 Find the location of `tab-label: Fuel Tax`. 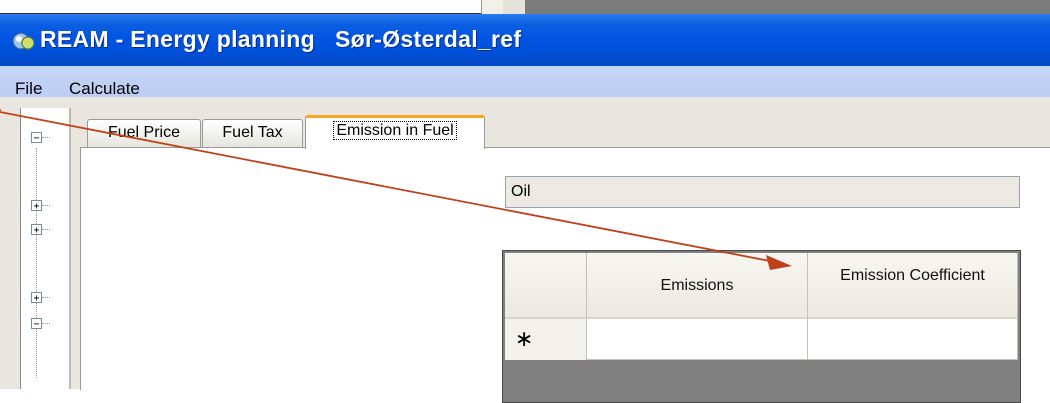

tab-label: Fuel Tax is located at coordinates (252, 132).